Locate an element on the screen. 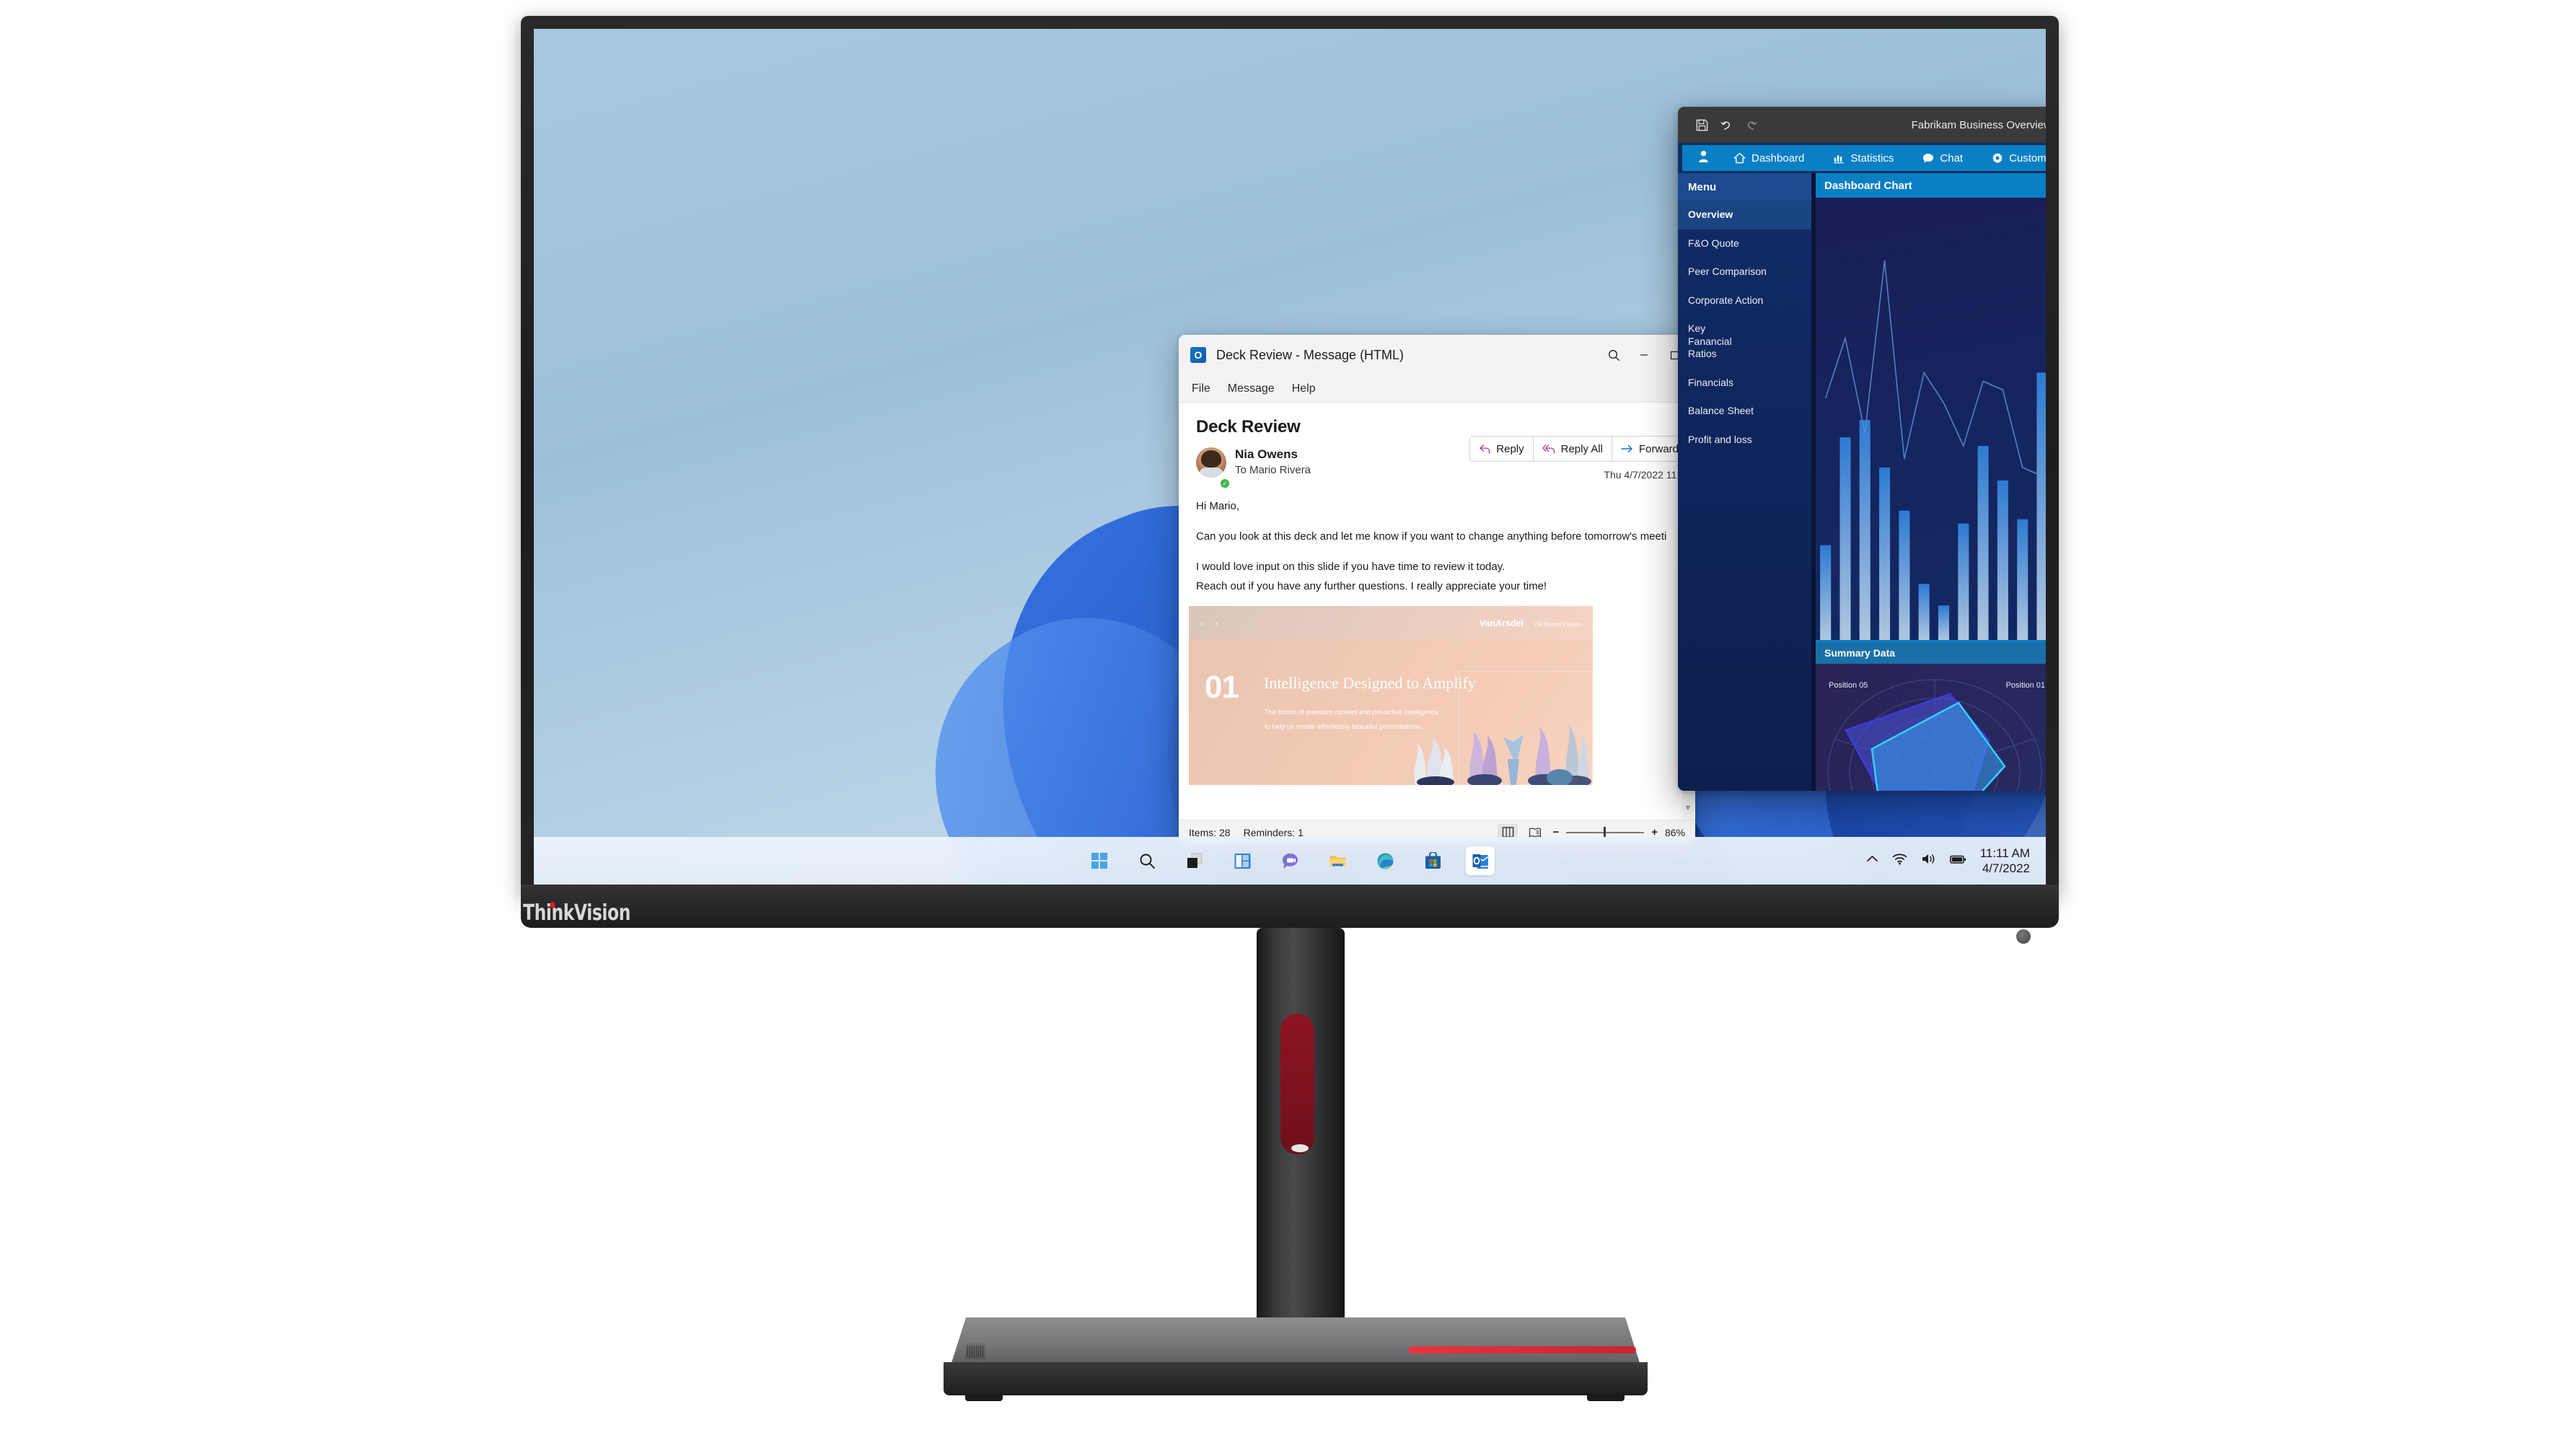 The height and width of the screenshot is (1443, 2576). sidebar-item-corporate-action: Corporate Action is located at coordinates (1744, 300).